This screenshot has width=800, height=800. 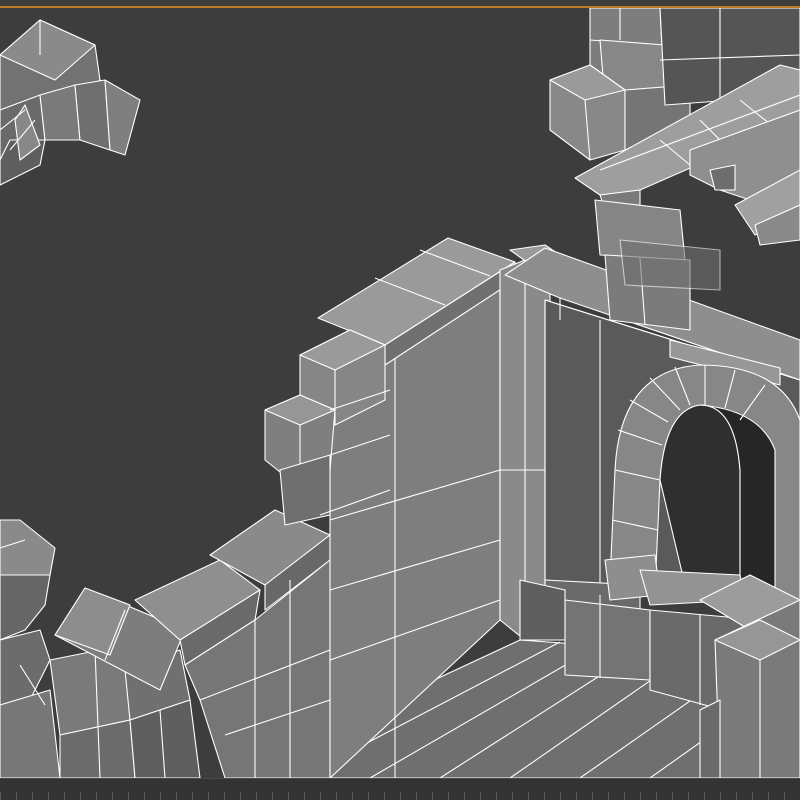 What do you see at coordinates (400, 796) in the screenshot?
I see `timeline-ruler` at bounding box center [400, 796].